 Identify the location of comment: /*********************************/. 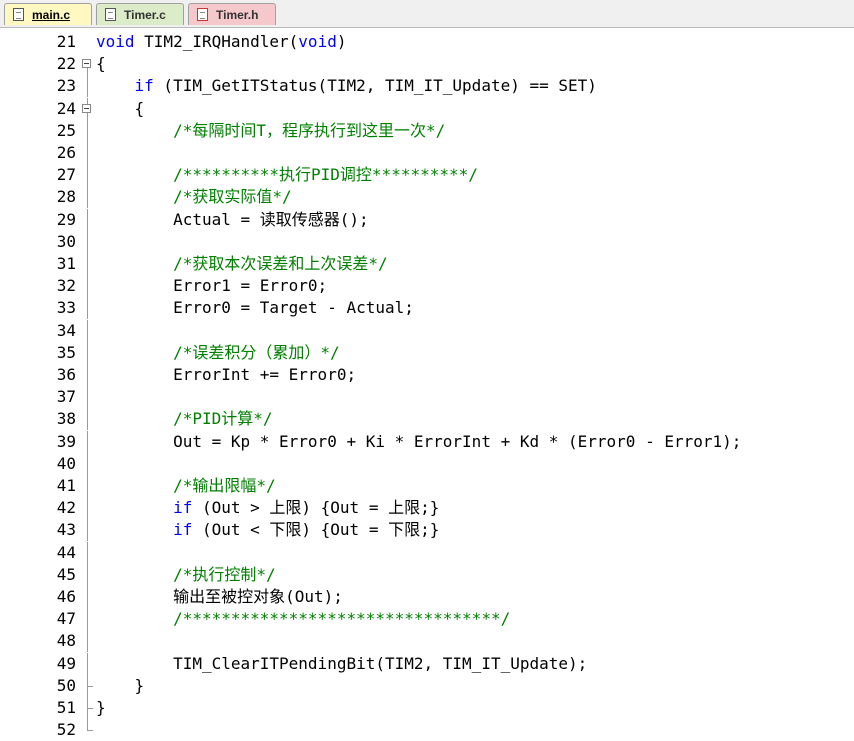
(342, 619).